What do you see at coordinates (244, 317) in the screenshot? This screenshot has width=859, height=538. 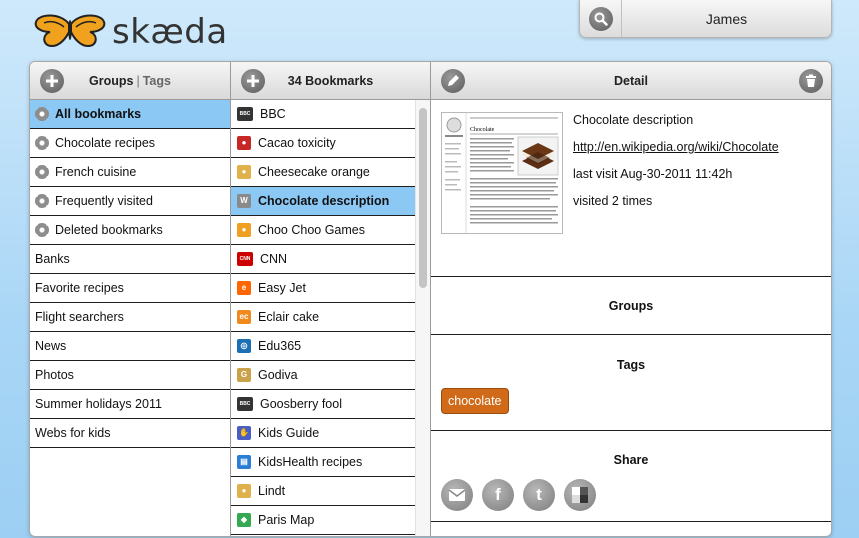 I see `eclair-favicon: ec` at bounding box center [244, 317].